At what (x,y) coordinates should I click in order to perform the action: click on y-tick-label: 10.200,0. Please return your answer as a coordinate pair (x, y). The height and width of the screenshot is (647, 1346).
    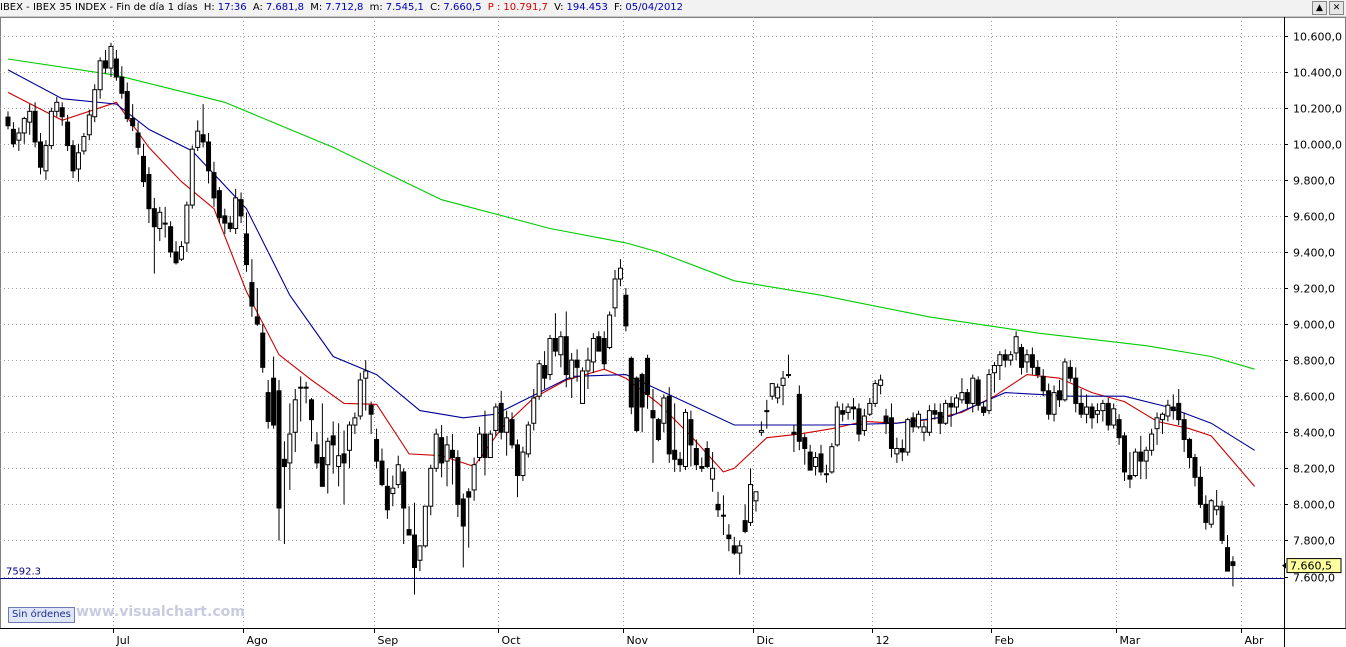
    Looking at the image, I should click on (1317, 109).